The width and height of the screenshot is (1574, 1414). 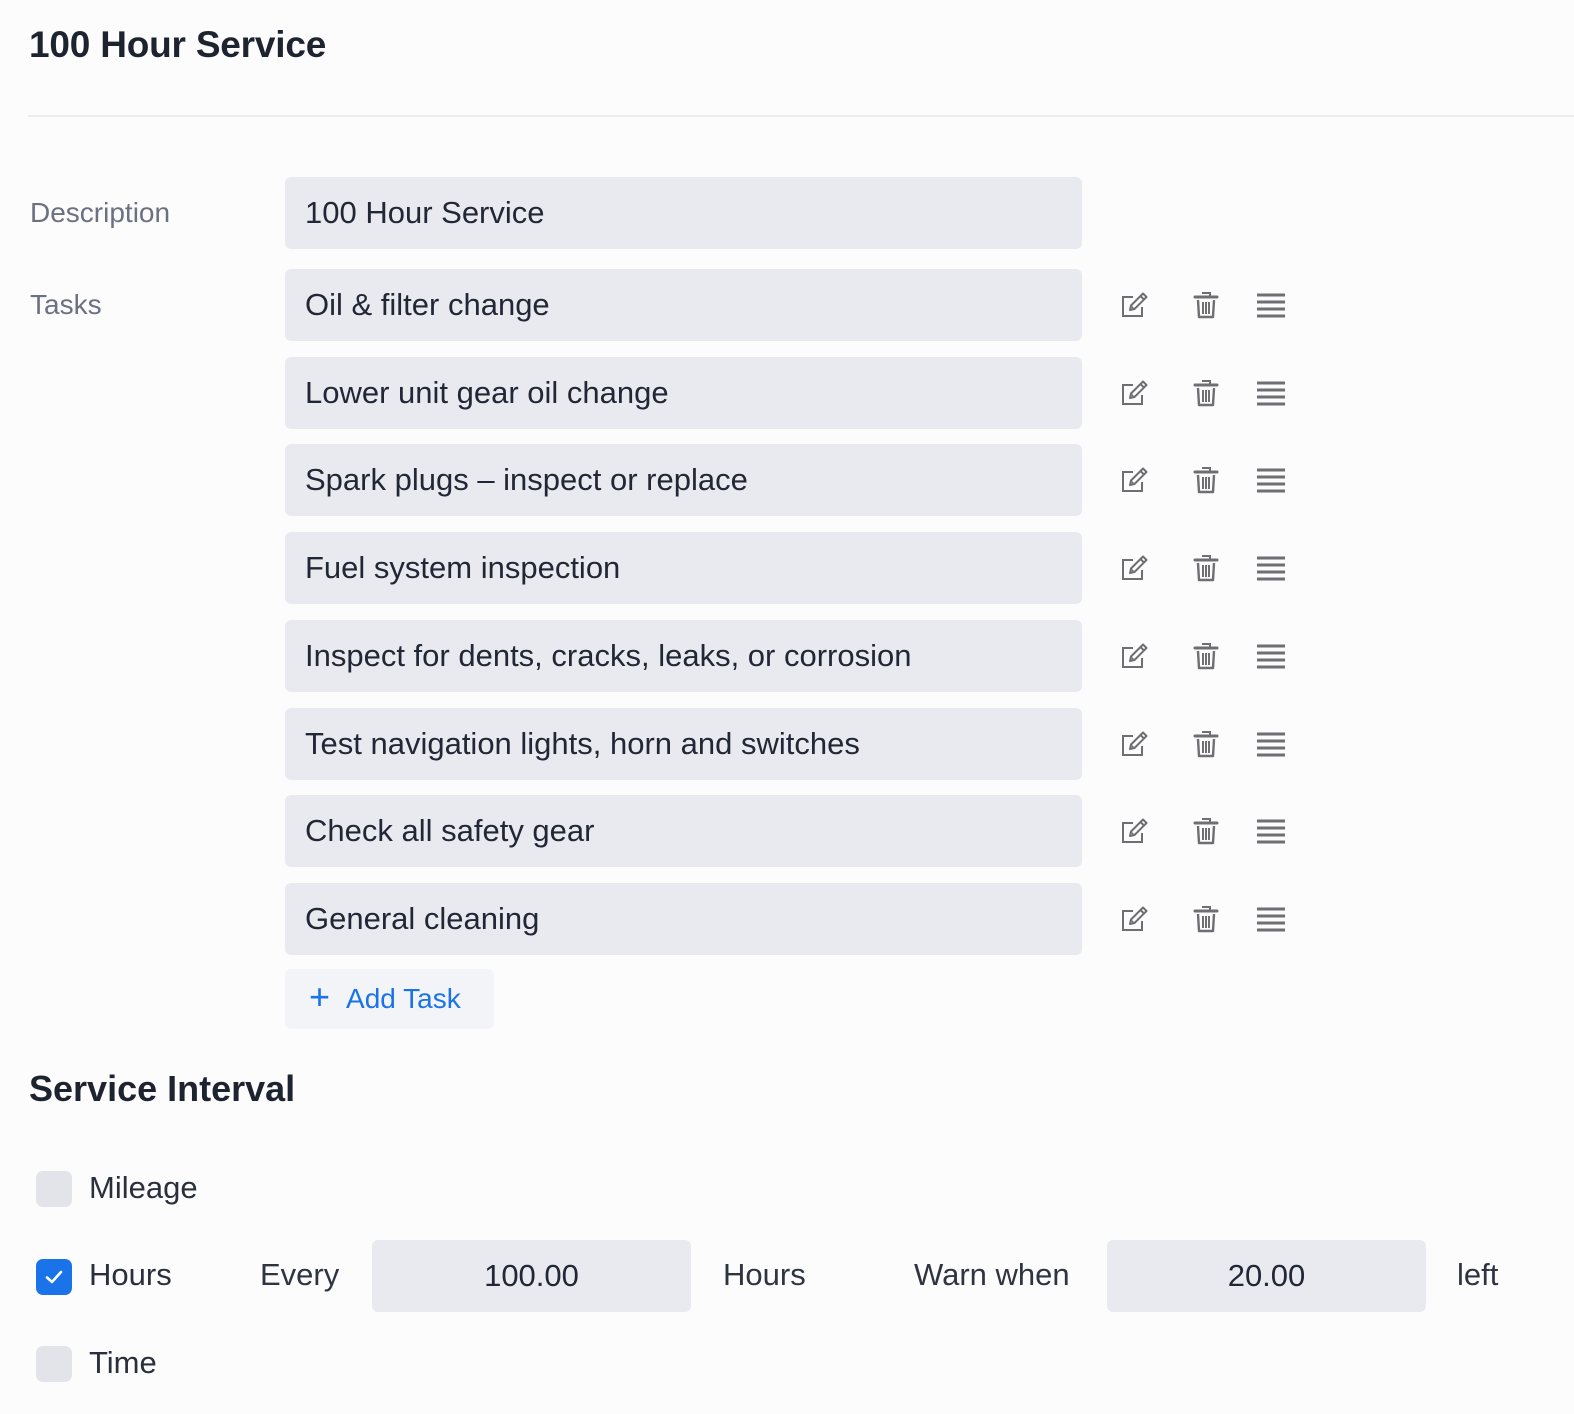 I want to click on checkmark-icon, so click(x=54, y=1277).